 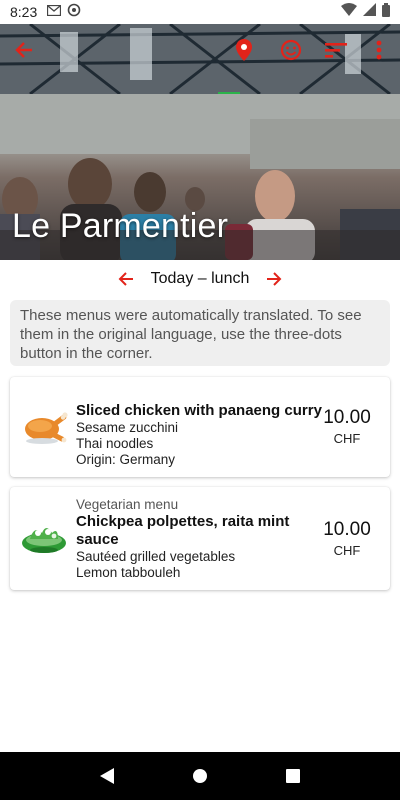 What do you see at coordinates (126, 279) in the screenshot?
I see `previous-day-arrow-icon` at bounding box center [126, 279].